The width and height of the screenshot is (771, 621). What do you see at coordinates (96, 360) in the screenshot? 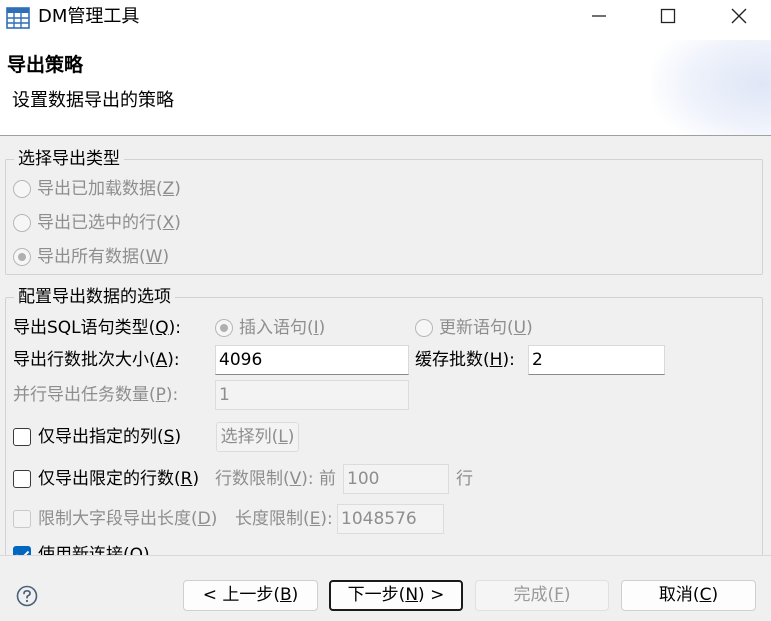
I see `batch-size-label: 导出行数批次大小(A):` at bounding box center [96, 360].